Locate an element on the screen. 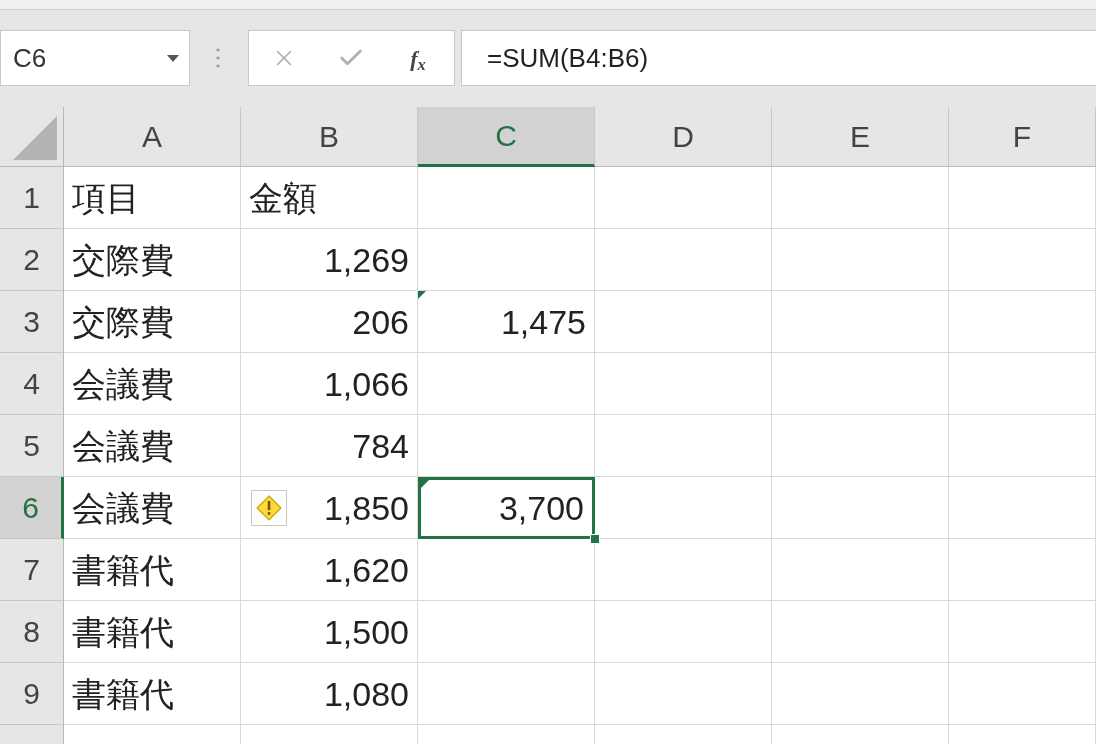 This screenshot has height=744, width=1096. column-header: F is located at coordinates (1022, 137).